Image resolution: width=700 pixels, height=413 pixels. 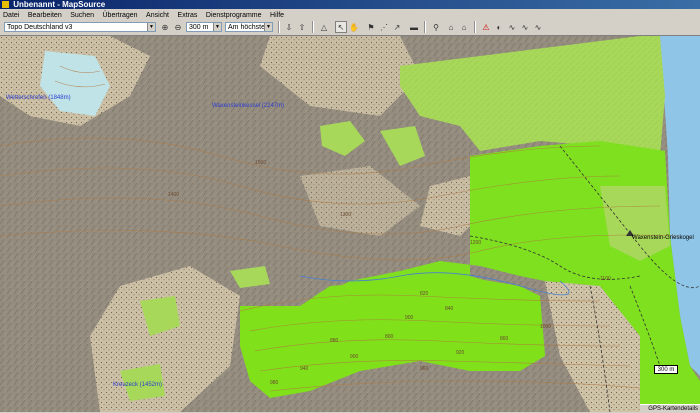 What do you see at coordinates (464, 27) in the screenshot?
I see `find-nearby-icon: ⌂` at bounding box center [464, 27].